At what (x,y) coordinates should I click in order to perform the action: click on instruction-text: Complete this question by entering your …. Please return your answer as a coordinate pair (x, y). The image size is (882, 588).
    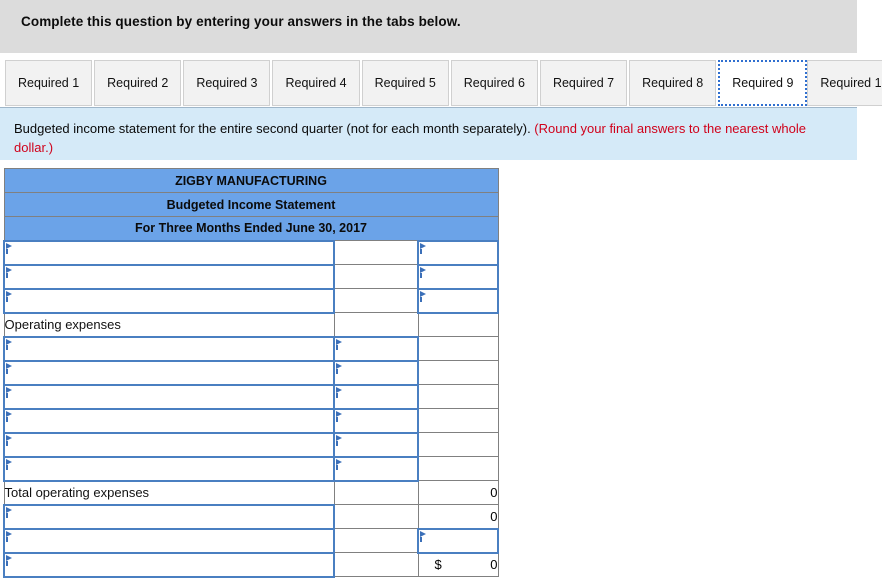
    Looking at the image, I should click on (241, 21).